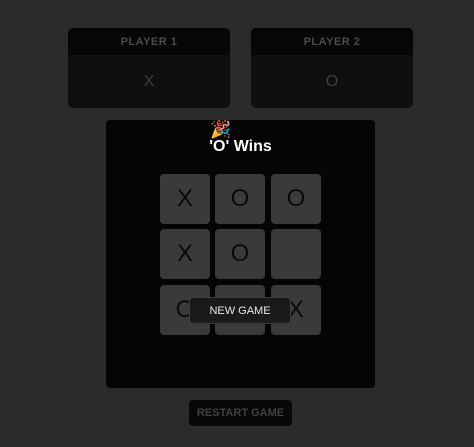  I want to click on player-1-symbol: X, so click(149, 81).